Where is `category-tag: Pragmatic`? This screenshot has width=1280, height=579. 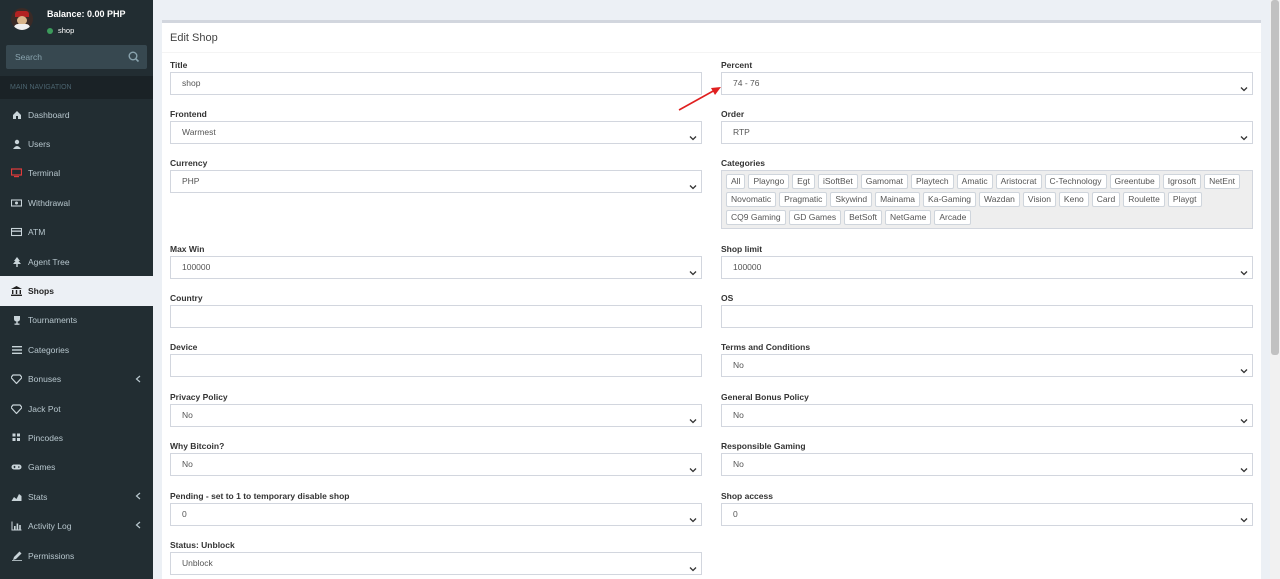 category-tag: Pragmatic is located at coordinates (803, 199).